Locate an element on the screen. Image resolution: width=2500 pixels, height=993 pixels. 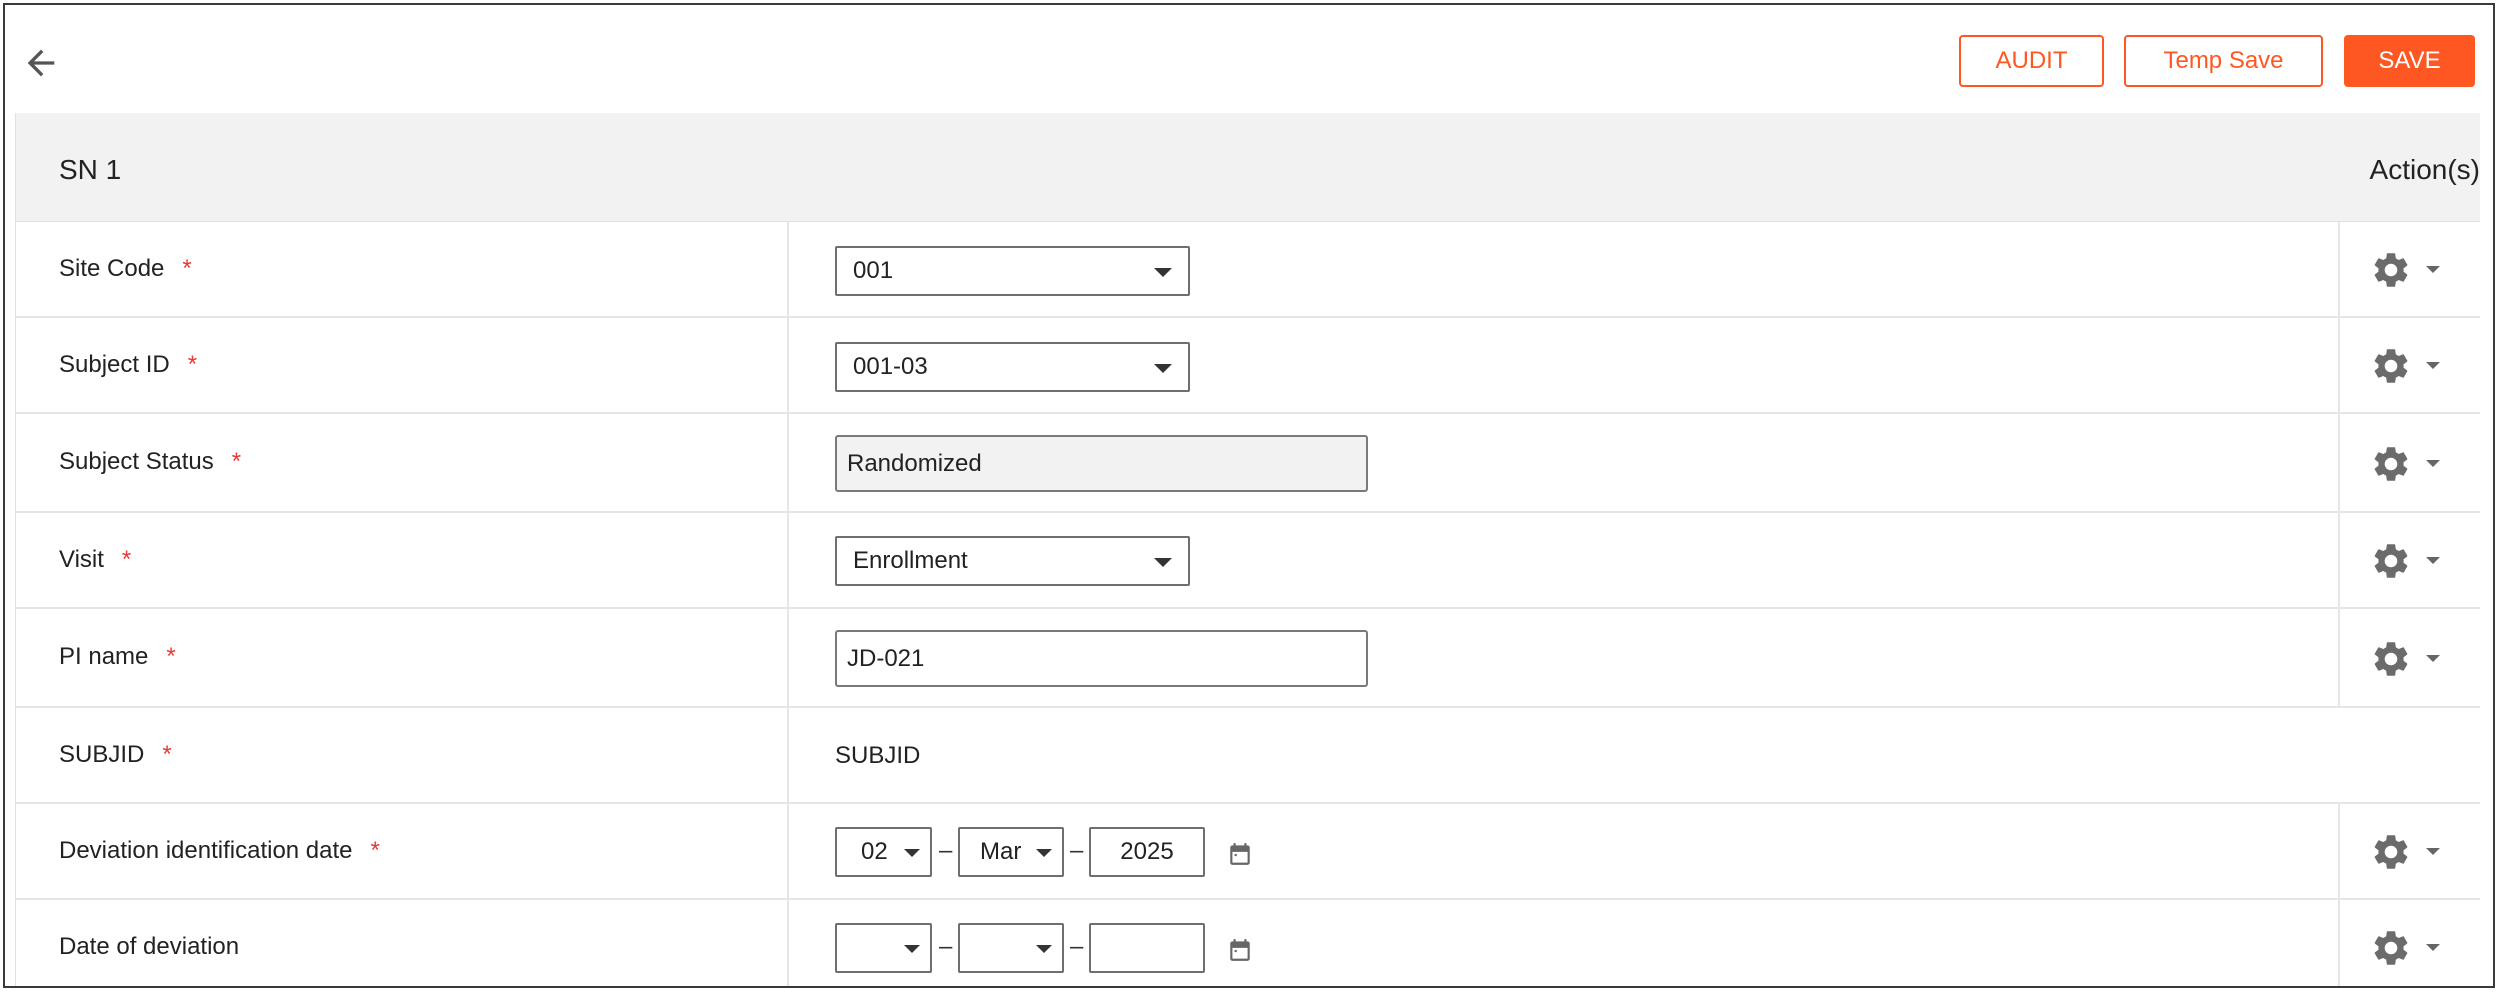
form-row-pi-name: PI name * JD-021 is located at coordinates (1248, 658).